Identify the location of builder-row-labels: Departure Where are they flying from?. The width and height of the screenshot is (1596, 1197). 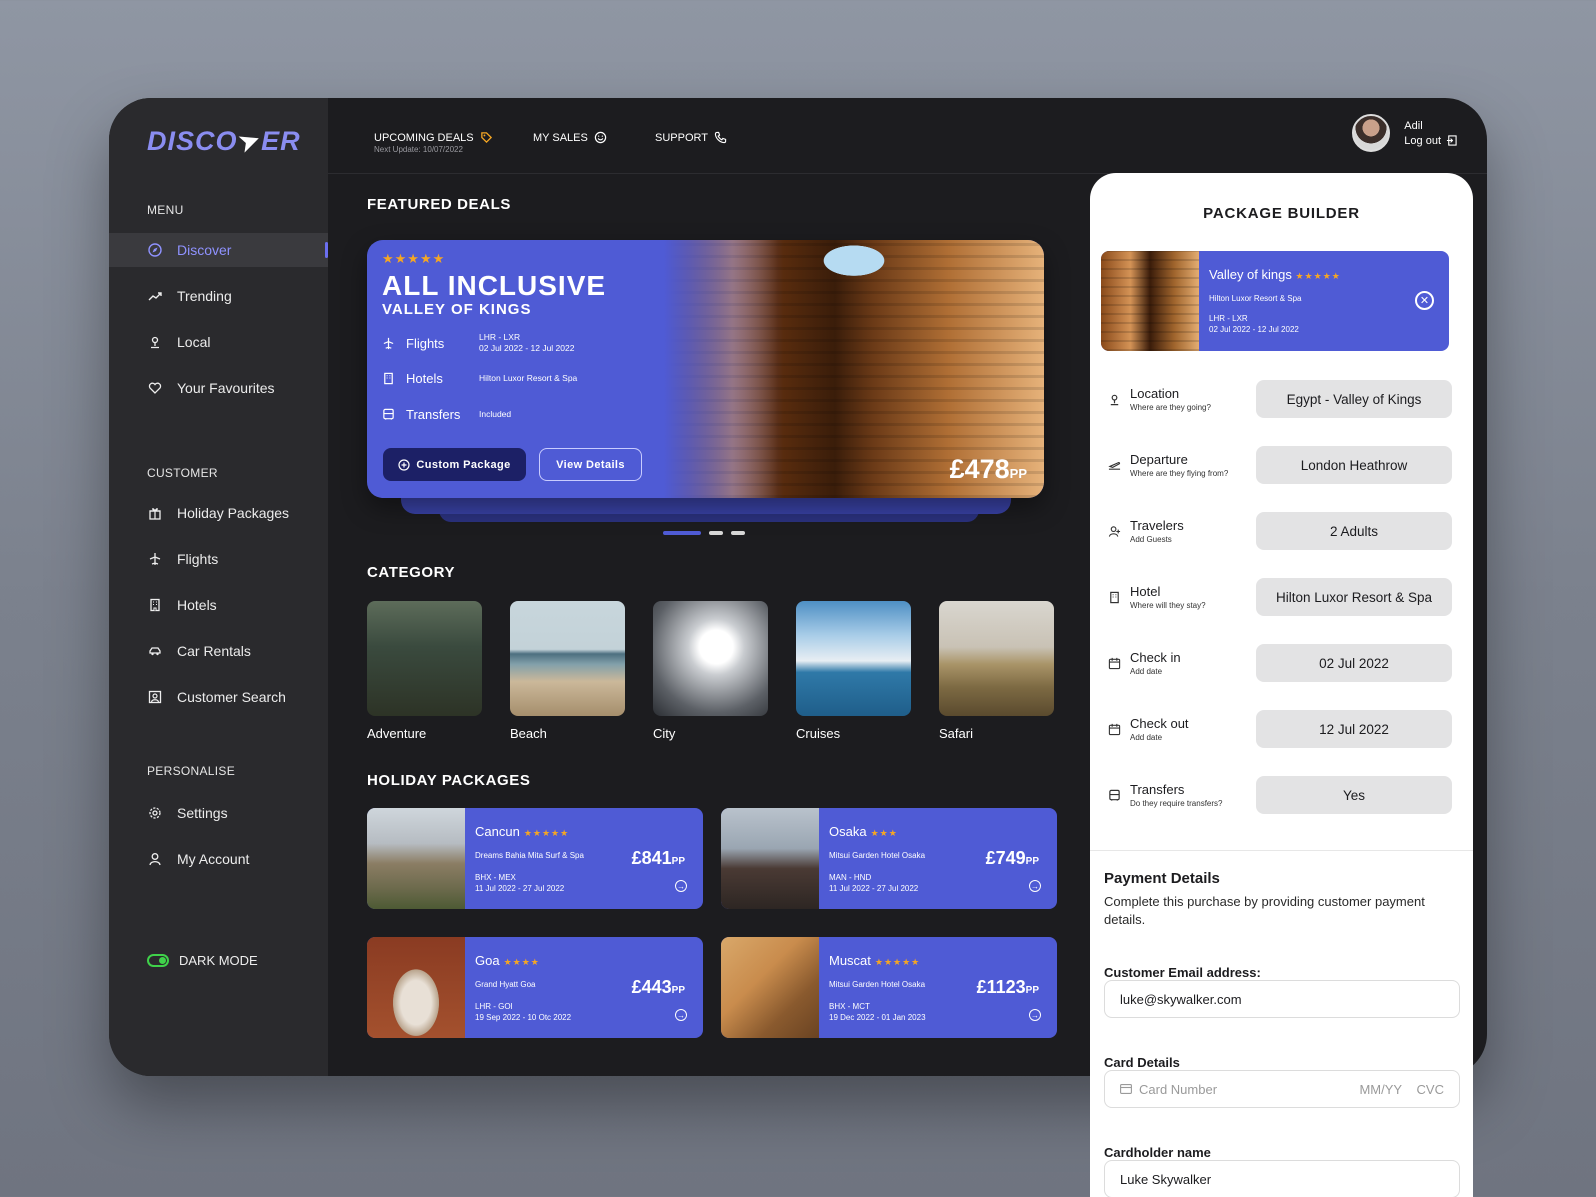
(1195, 465).